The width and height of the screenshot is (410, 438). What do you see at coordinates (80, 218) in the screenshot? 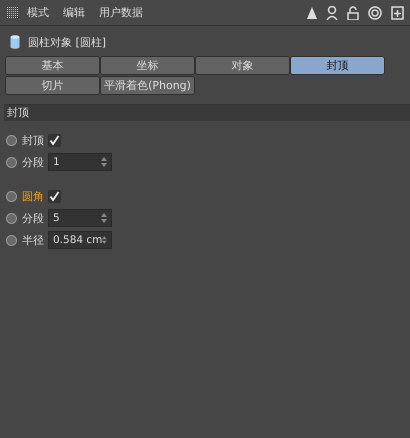
I see `number-field: 5` at bounding box center [80, 218].